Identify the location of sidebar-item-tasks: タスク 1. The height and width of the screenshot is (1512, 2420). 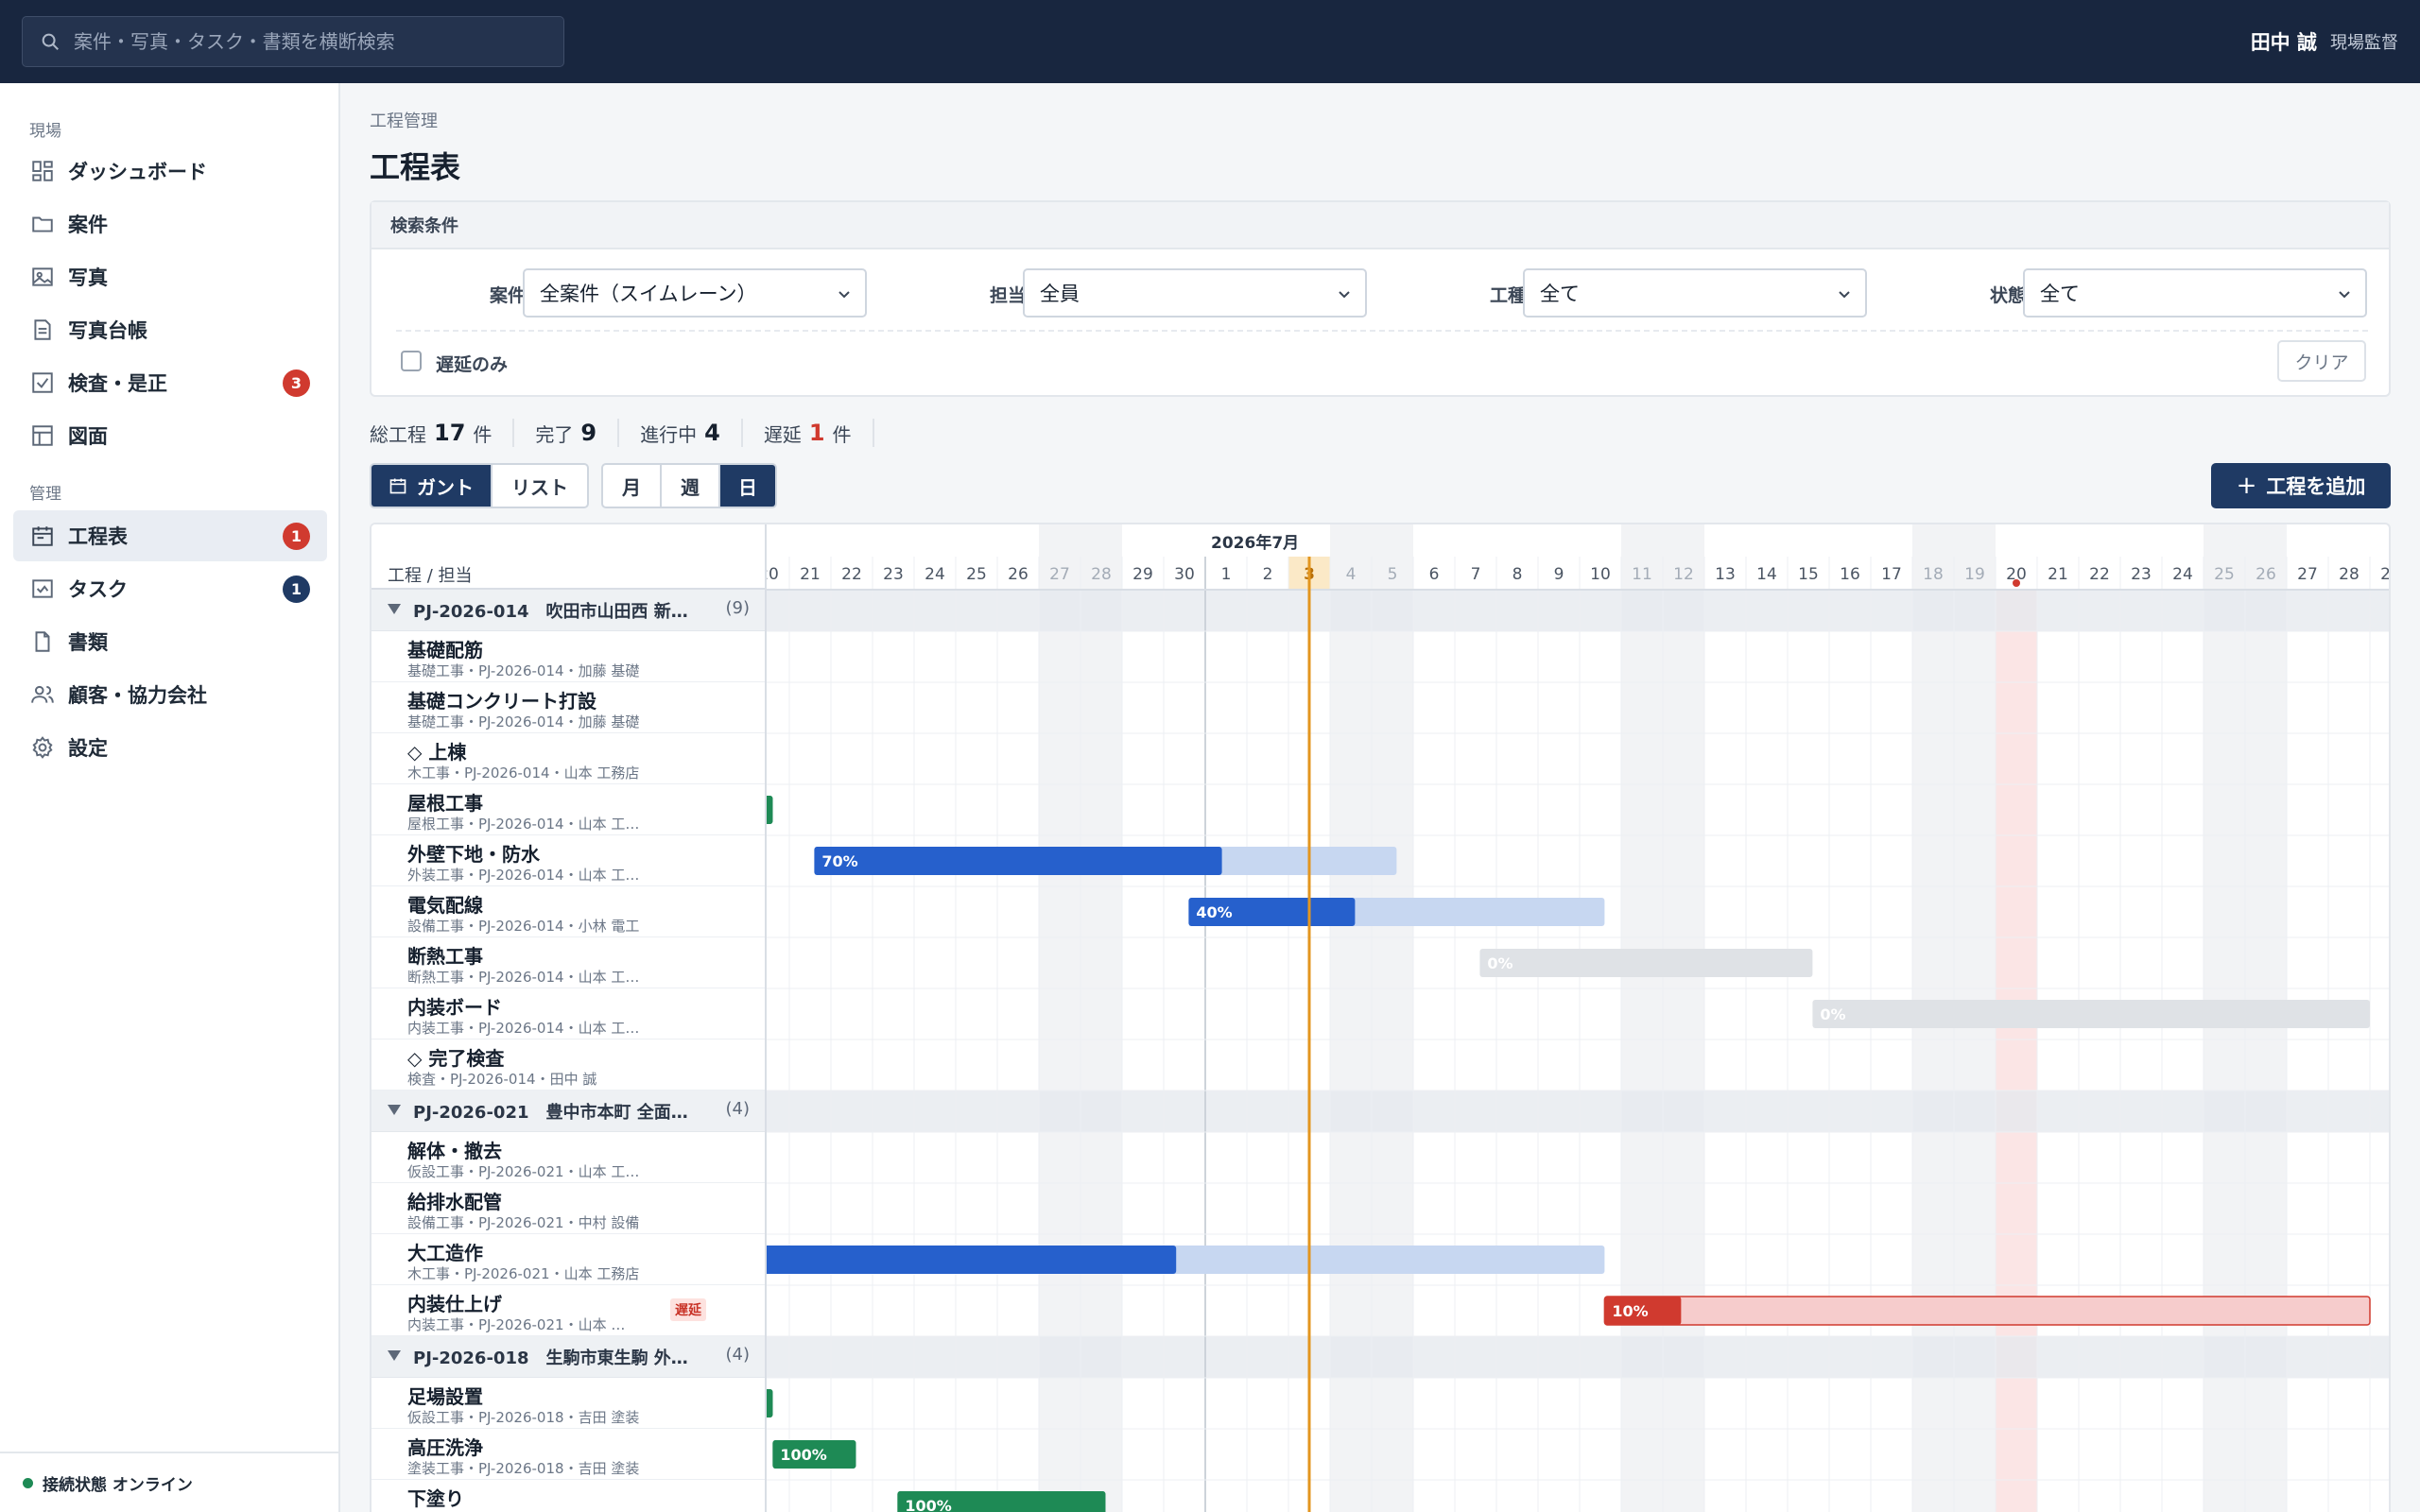
(170, 588).